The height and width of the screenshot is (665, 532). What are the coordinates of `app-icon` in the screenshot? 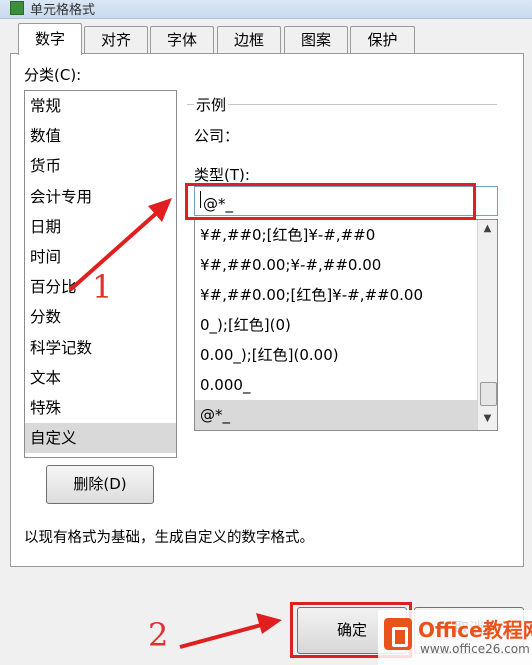 It's located at (17, 8).